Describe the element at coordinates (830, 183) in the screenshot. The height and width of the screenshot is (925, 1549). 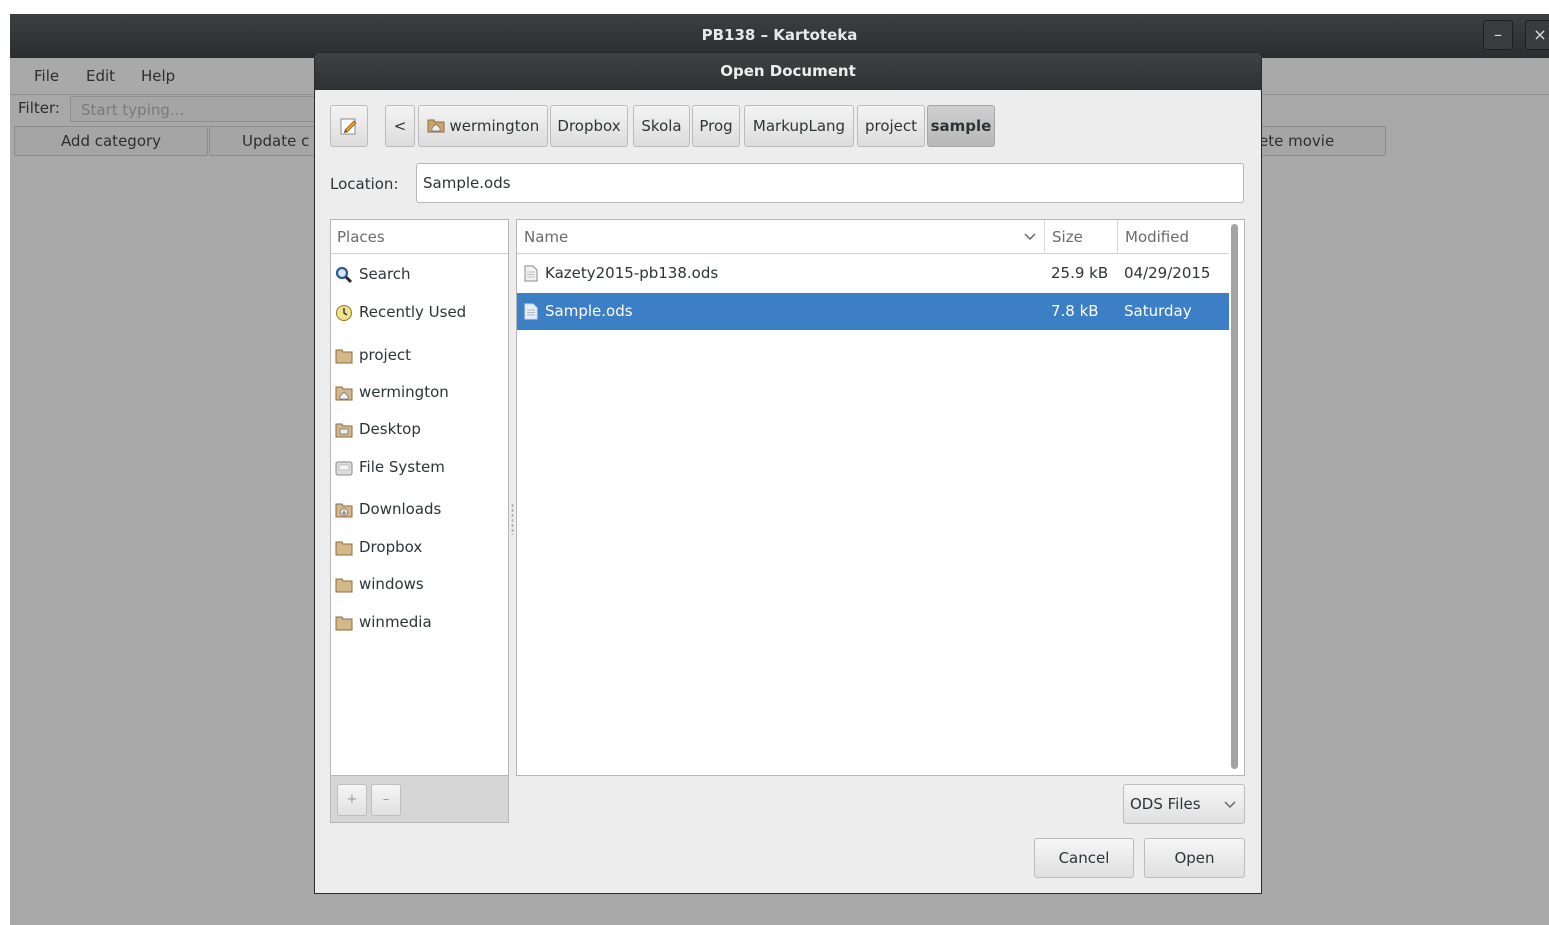
I see `location-input: Sample.ods` at that location.